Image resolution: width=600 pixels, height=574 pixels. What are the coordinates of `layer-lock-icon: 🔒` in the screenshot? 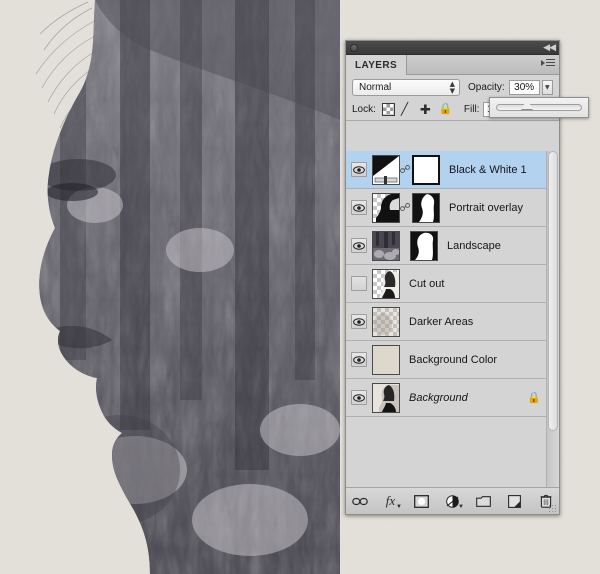 It's located at (534, 398).